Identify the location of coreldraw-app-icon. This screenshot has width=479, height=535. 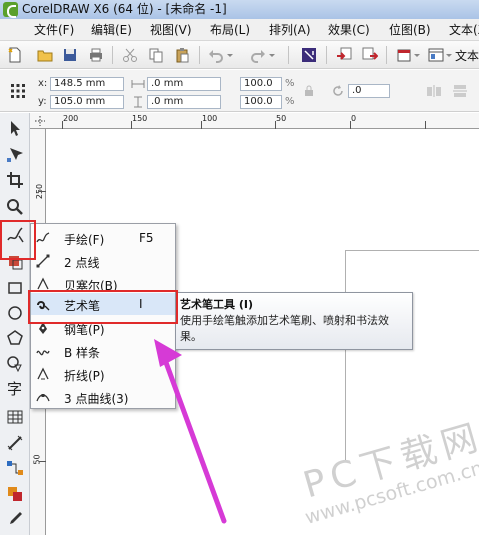
(10, 10).